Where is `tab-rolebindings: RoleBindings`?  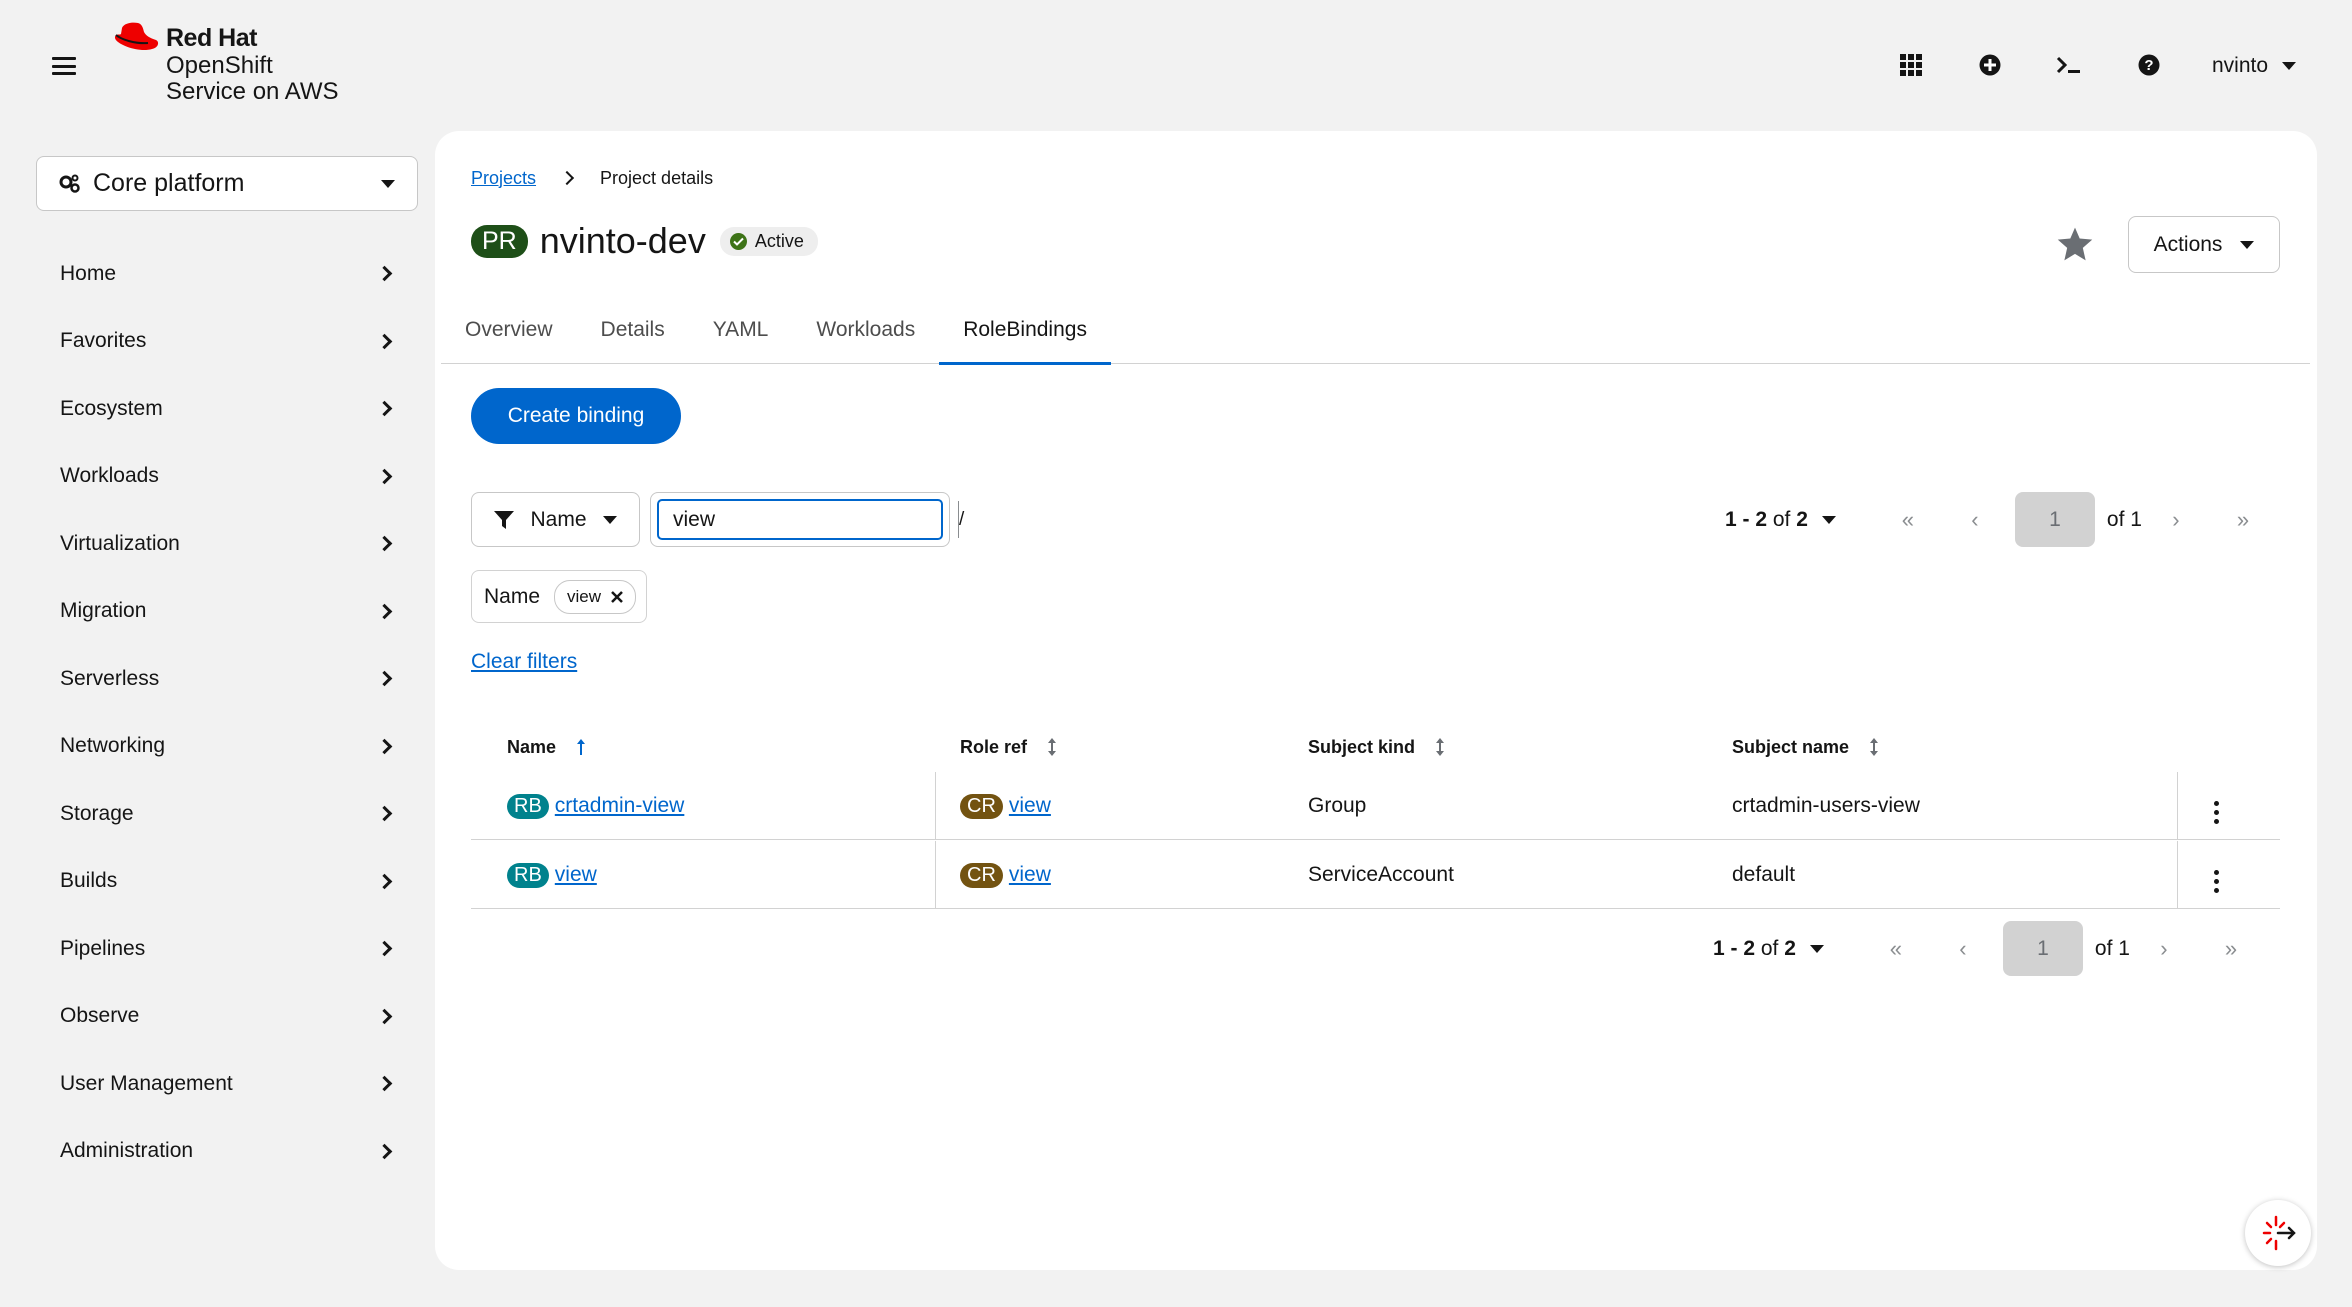 tab-rolebindings: RoleBindings is located at coordinates (1025, 337).